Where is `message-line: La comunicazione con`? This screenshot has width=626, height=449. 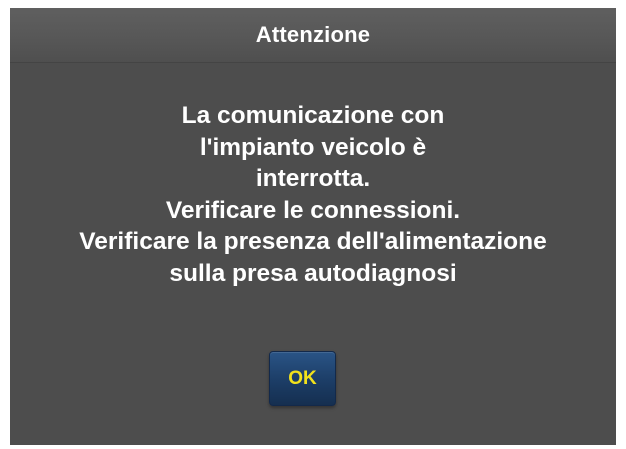 message-line: La comunicazione con is located at coordinates (313, 115).